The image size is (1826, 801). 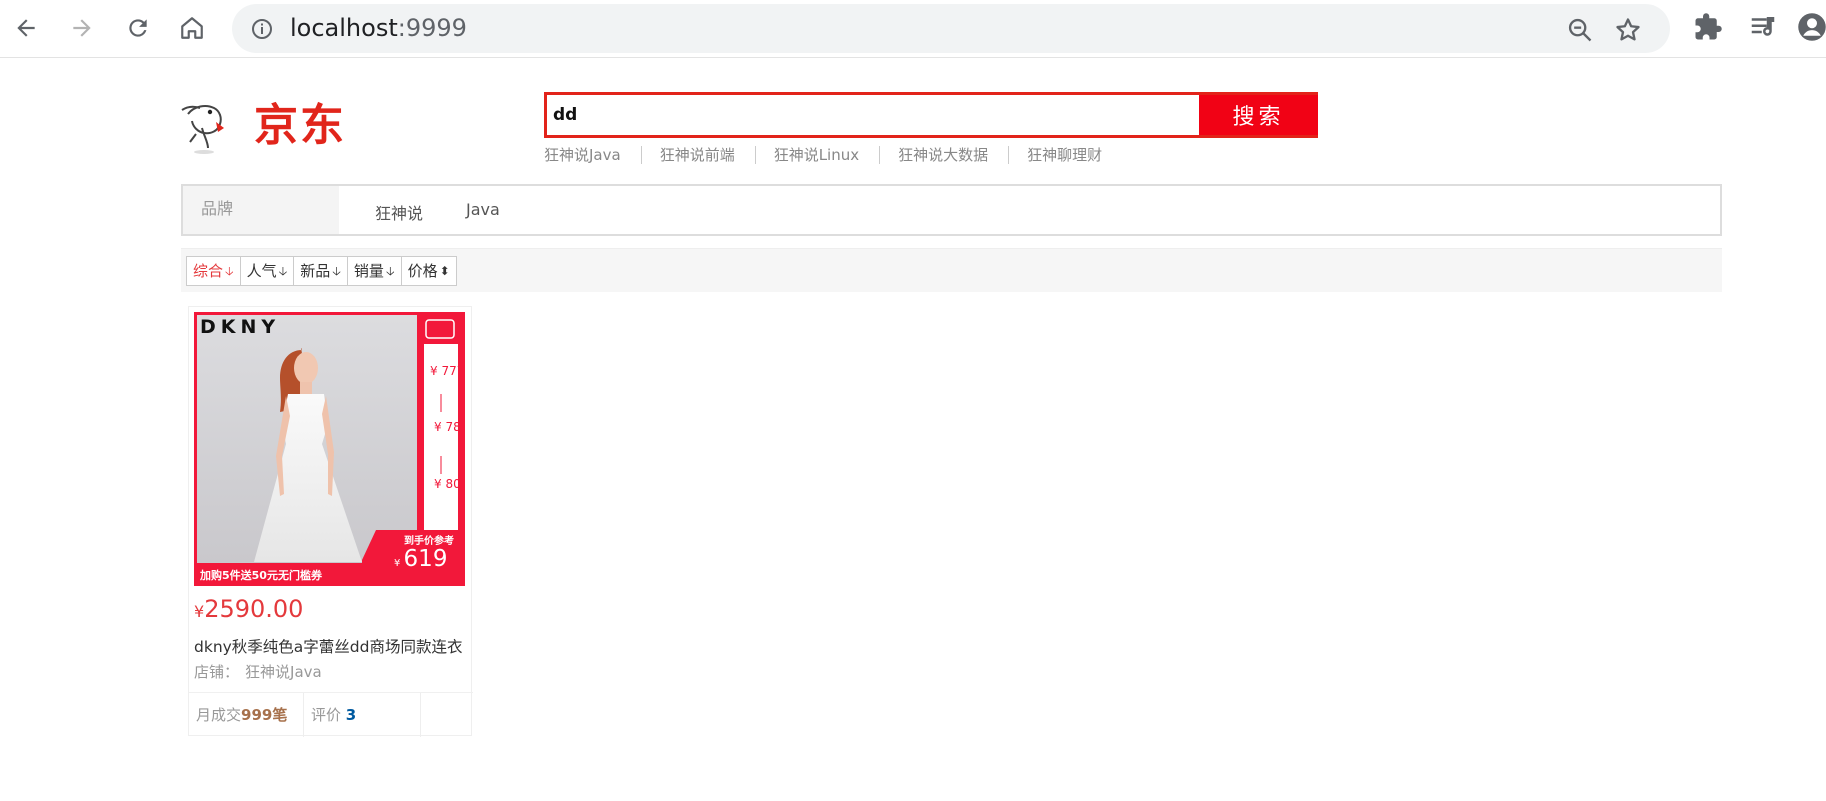 What do you see at coordinates (240, 327) in the screenshot?
I see `image-brand-text: DKNY` at bounding box center [240, 327].